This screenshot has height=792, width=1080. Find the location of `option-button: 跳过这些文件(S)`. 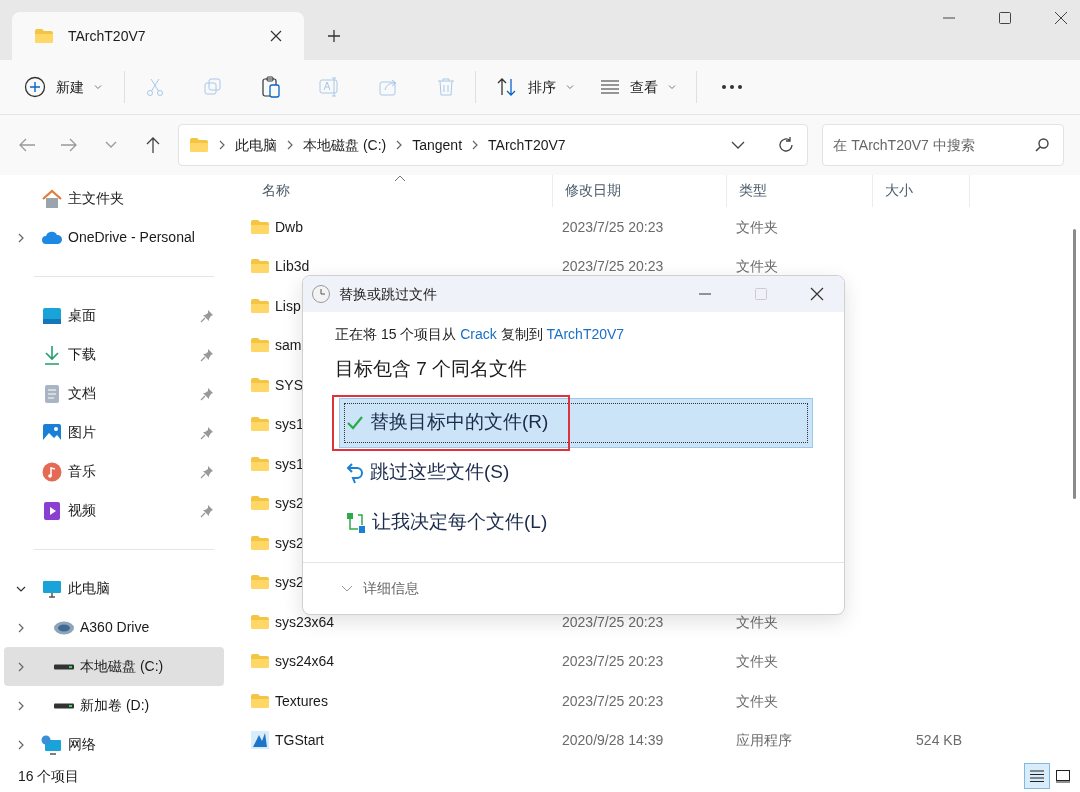

option-button: 跳过这些文件(S) is located at coordinates (576, 472).